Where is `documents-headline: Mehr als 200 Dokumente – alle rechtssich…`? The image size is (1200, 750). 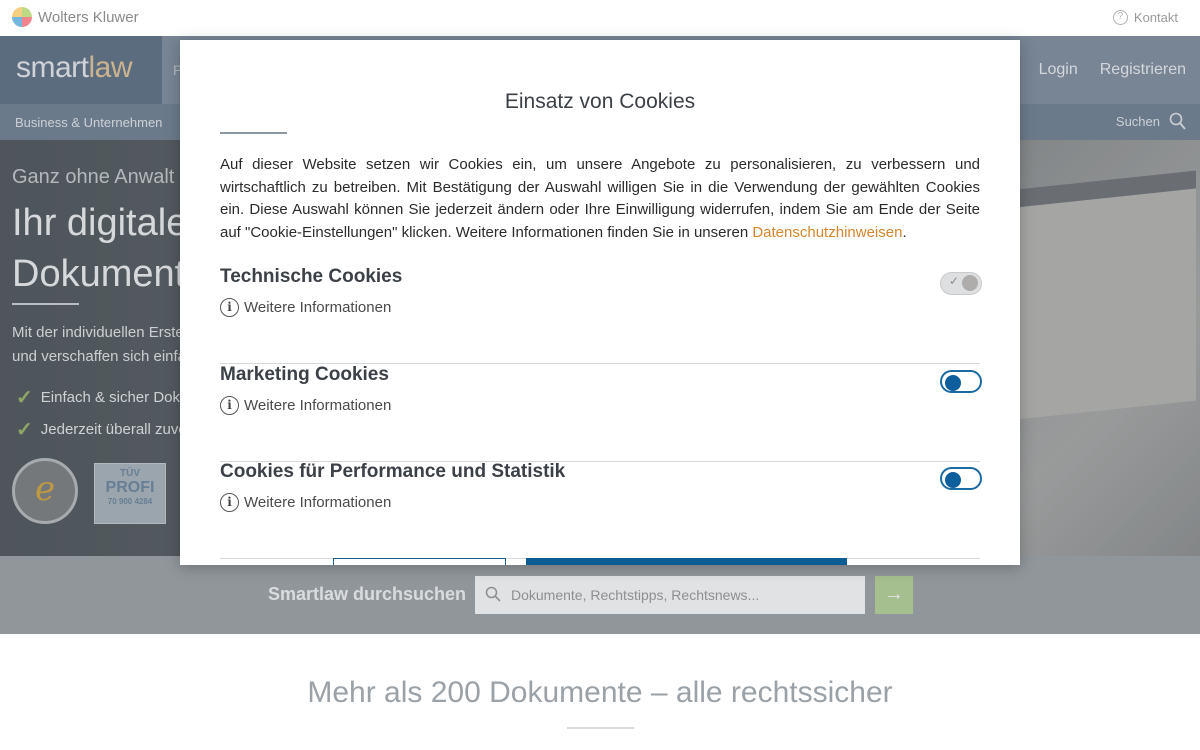
documents-headline: Mehr als 200 Dokumente – alle rechtssich… is located at coordinates (600, 692).